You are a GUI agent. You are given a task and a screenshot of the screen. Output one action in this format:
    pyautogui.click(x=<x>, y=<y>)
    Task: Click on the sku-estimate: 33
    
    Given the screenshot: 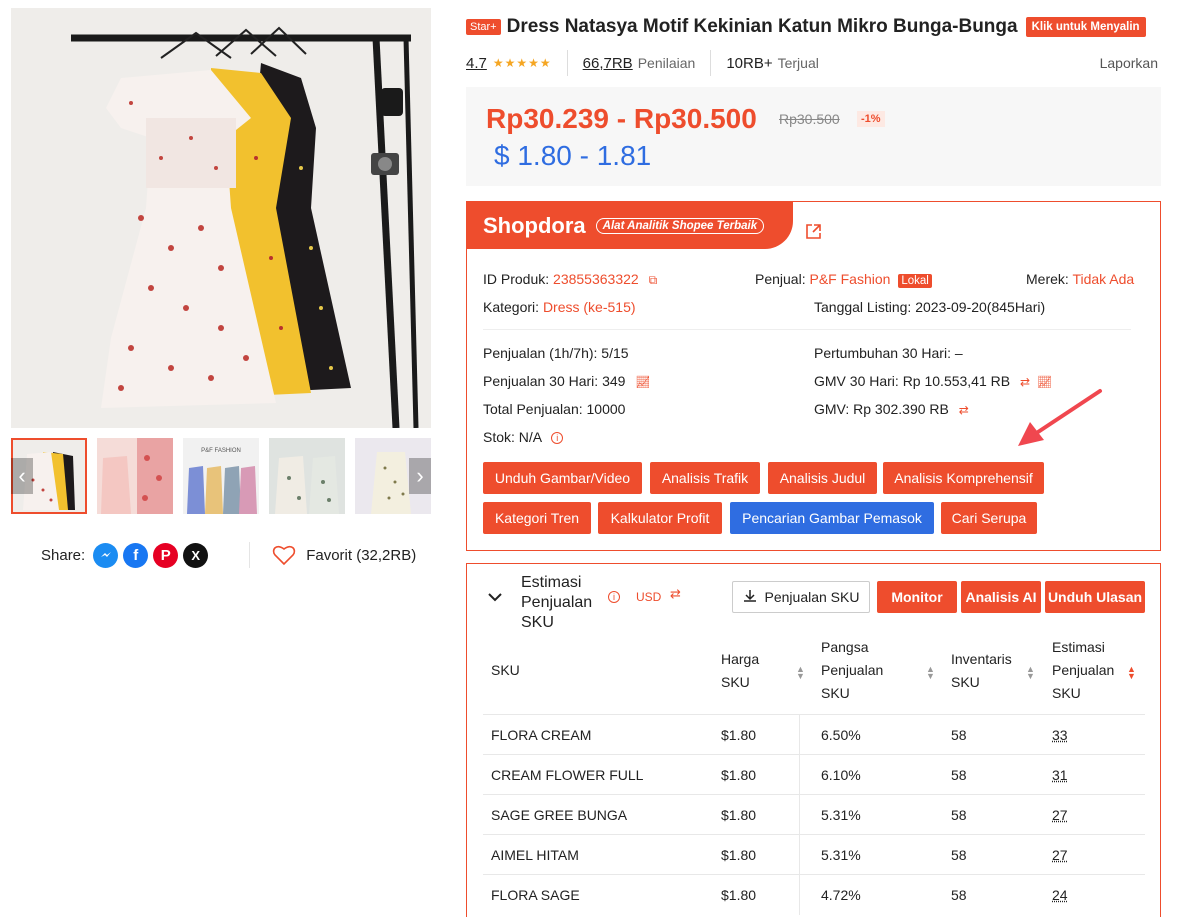 What is the action you would take?
    pyautogui.click(x=1060, y=735)
    